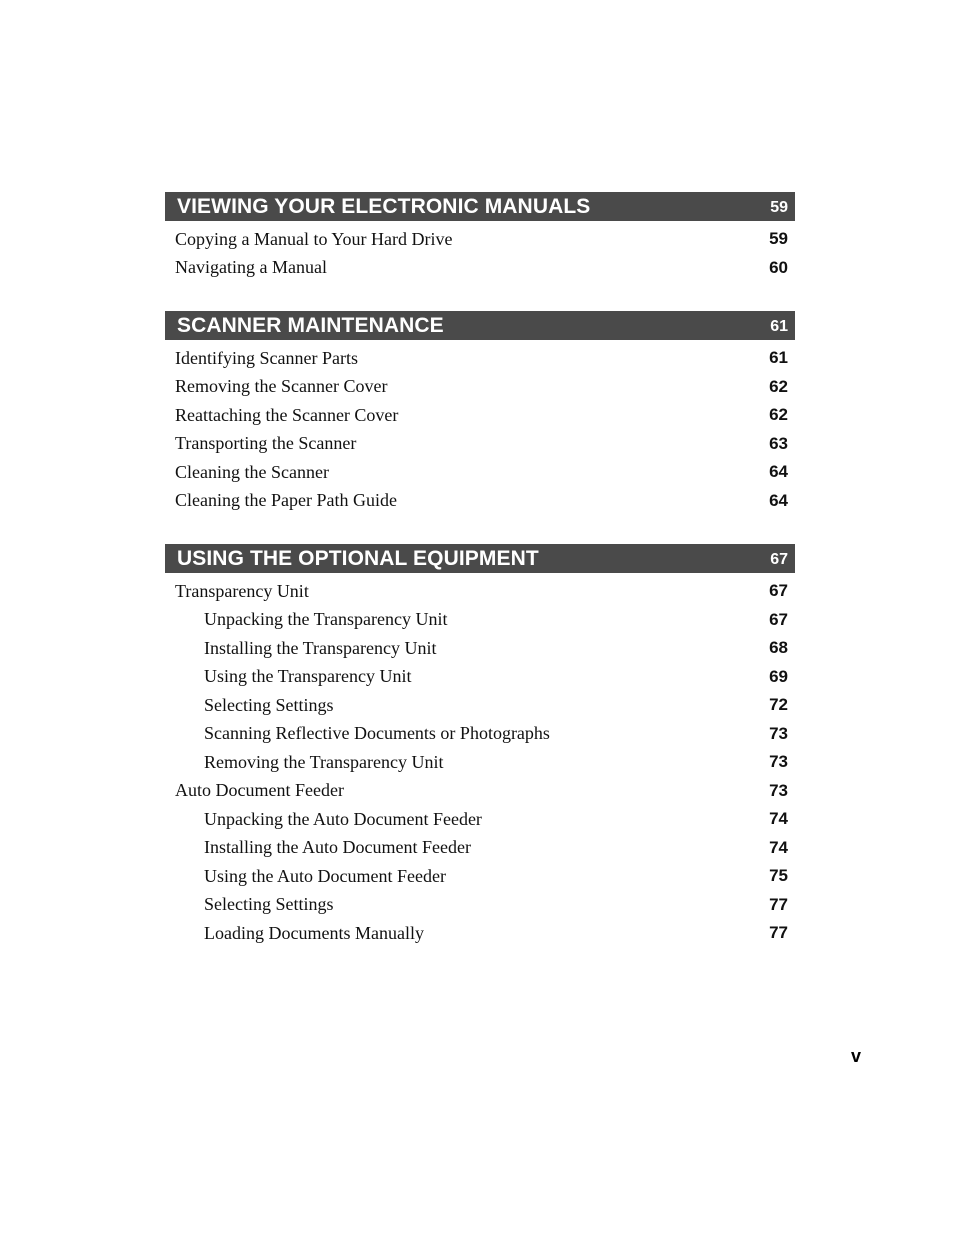  I want to click on toc-entry: Unpacking the Auto Document Feeder 74, so click(480, 819).